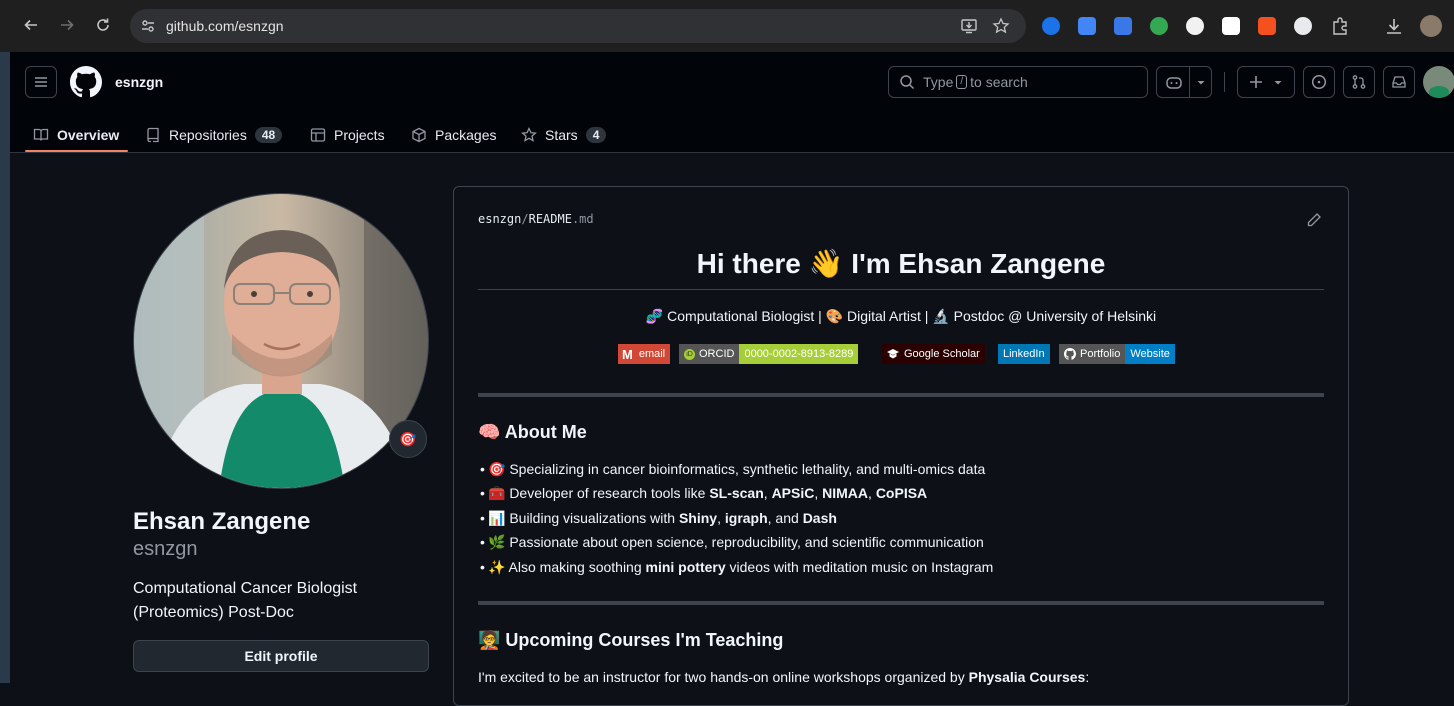 This screenshot has height=706, width=1454. I want to click on status-emoji-button: 🎯, so click(408, 439).